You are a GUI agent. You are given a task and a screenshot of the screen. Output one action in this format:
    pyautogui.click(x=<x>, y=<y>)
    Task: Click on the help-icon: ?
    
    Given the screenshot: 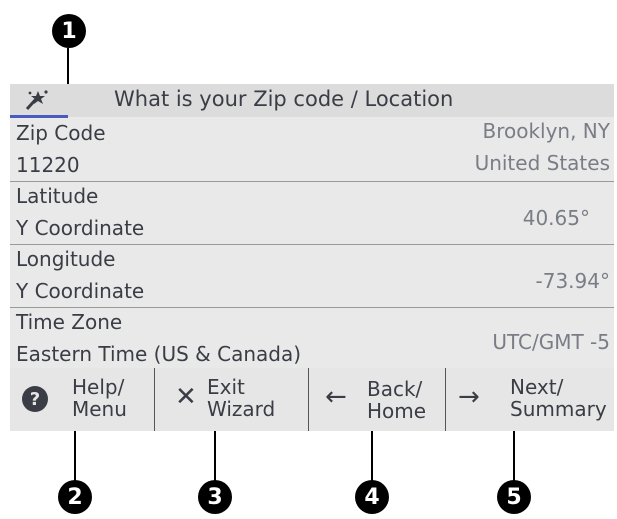 What is the action you would take?
    pyautogui.click(x=35, y=399)
    